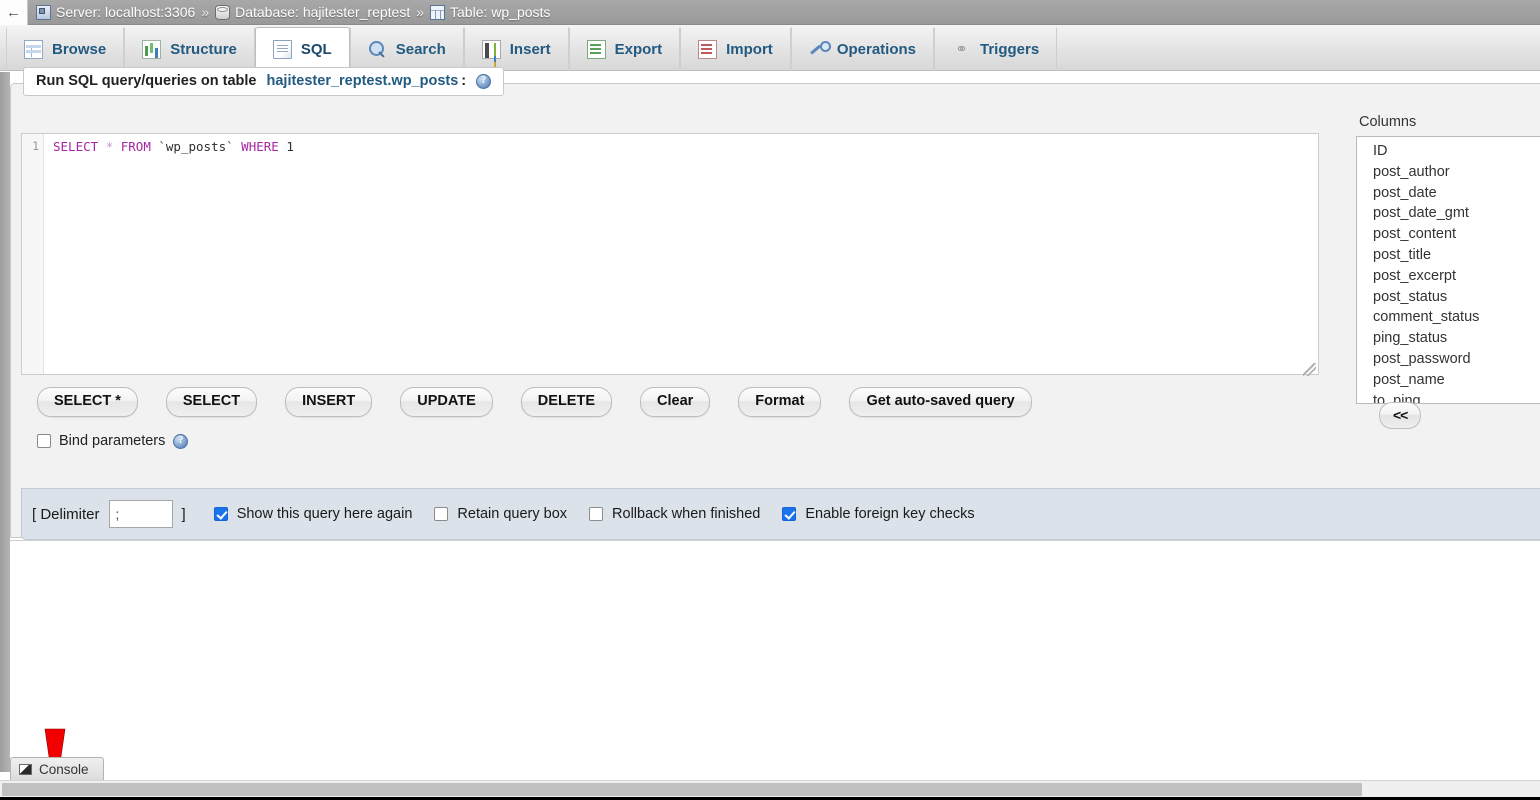 The height and width of the screenshot is (800, 1540). I want to click on column-item: post_date, so click(1448, 193).